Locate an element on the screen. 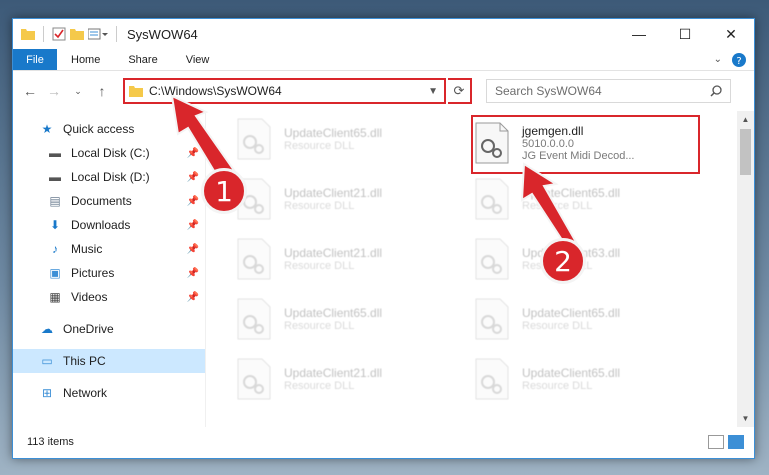  sidebar-item-downloads: ⬇ Downloads 📌 is located at coordinates (109, 225).